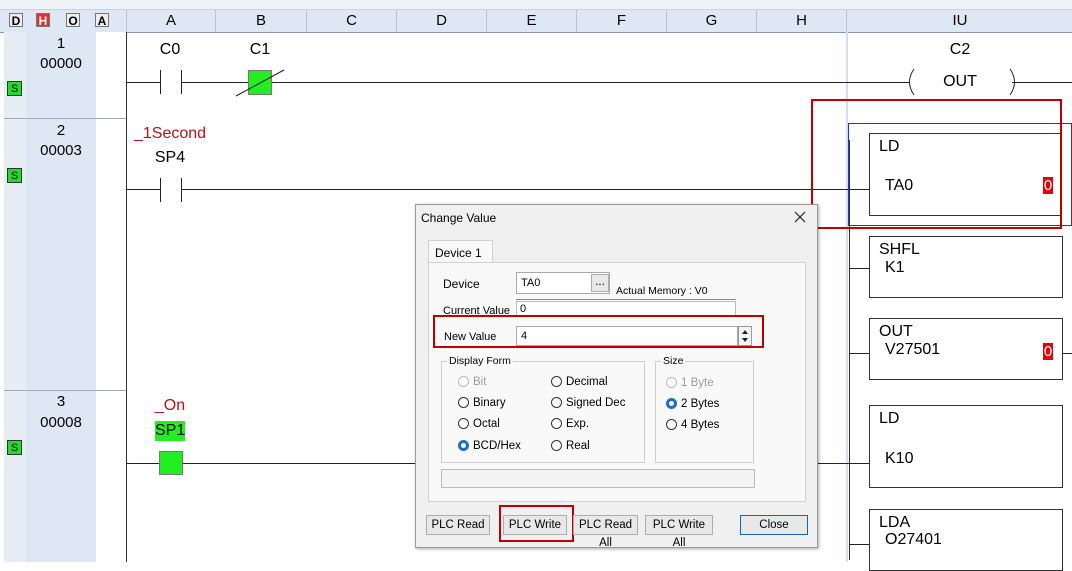  I want to click on radio-4-bytes: 4 Bytes, so click(692, 425).